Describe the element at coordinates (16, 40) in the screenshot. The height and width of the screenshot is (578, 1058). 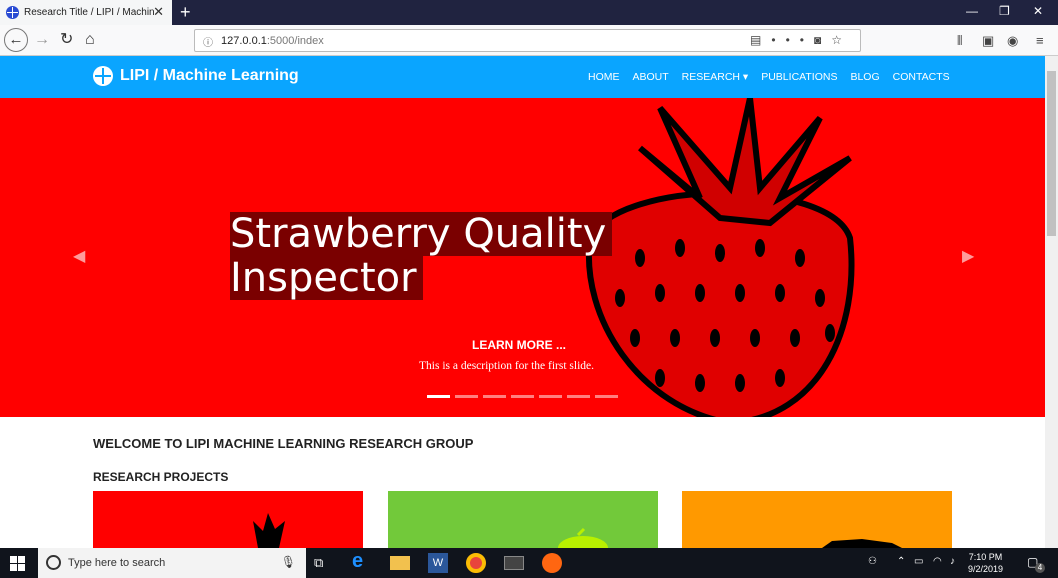
I see `back-icon: ←` at that location.